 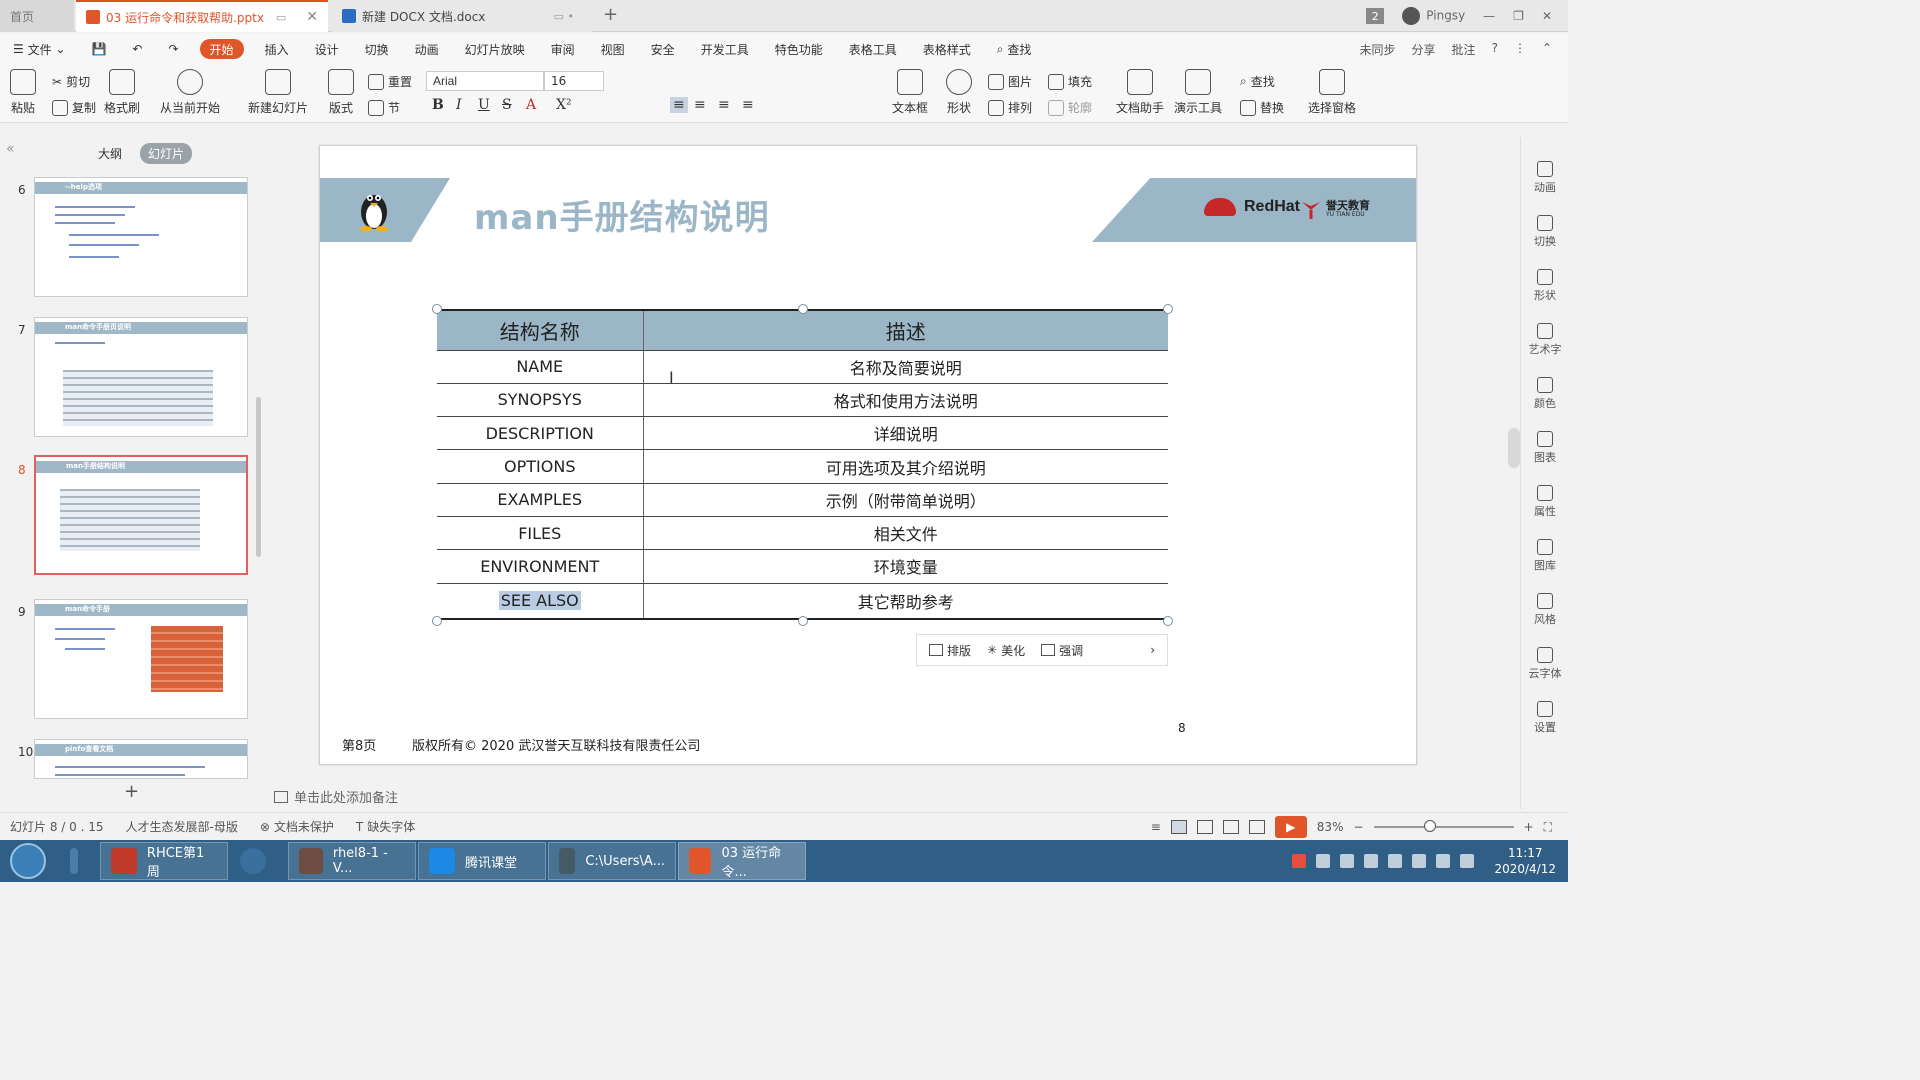 What do you see at coordinates (531, 105) in the screenshot?
I see `font-color-icon: A` at bounding box center [531, 105].